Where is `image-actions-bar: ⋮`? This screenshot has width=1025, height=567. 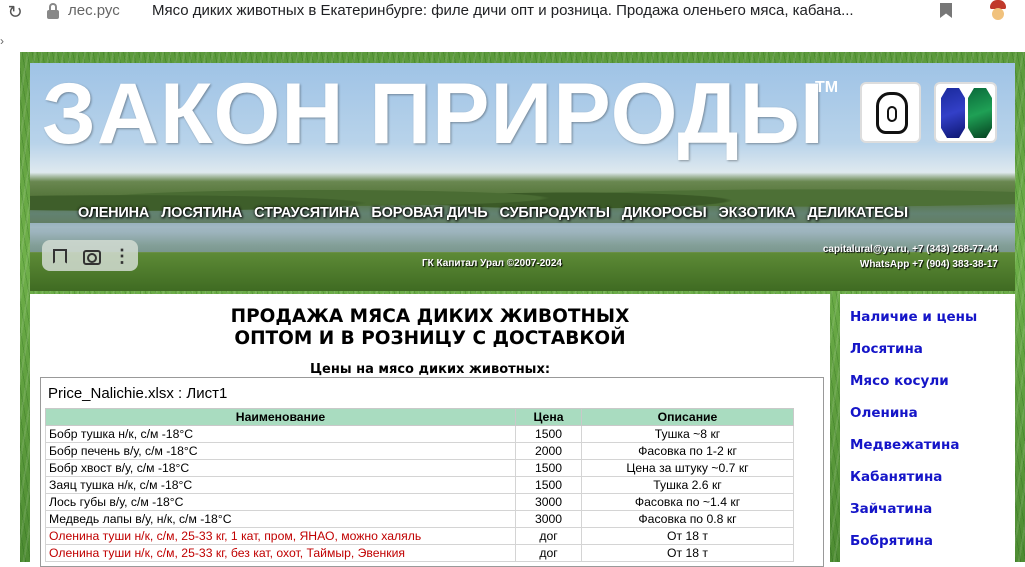
image-actions-bar: ⋮ is located at coordinates (90, 255).